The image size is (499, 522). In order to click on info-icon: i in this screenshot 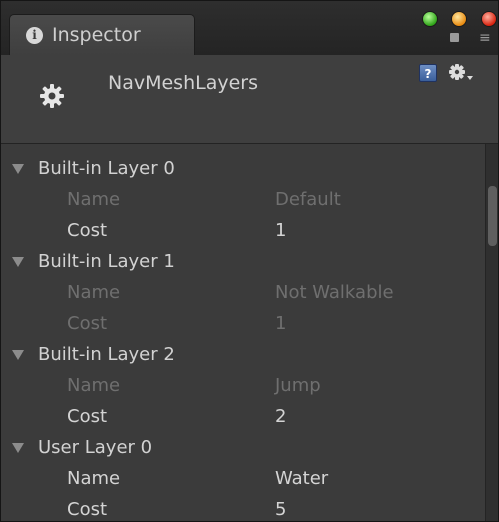, I will do `click(34, 35)`.